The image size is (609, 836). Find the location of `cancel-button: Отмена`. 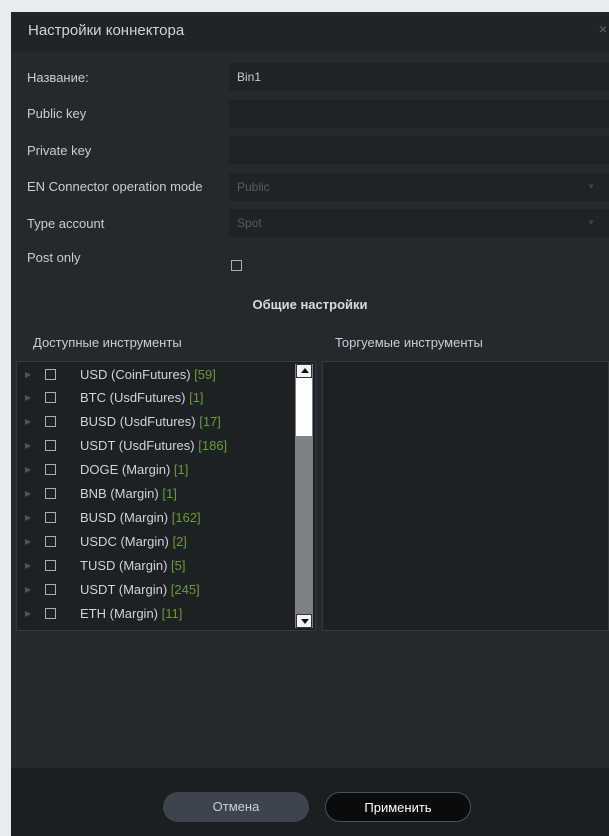

cancel-button: Отмена is located at coordinates (236, 807).